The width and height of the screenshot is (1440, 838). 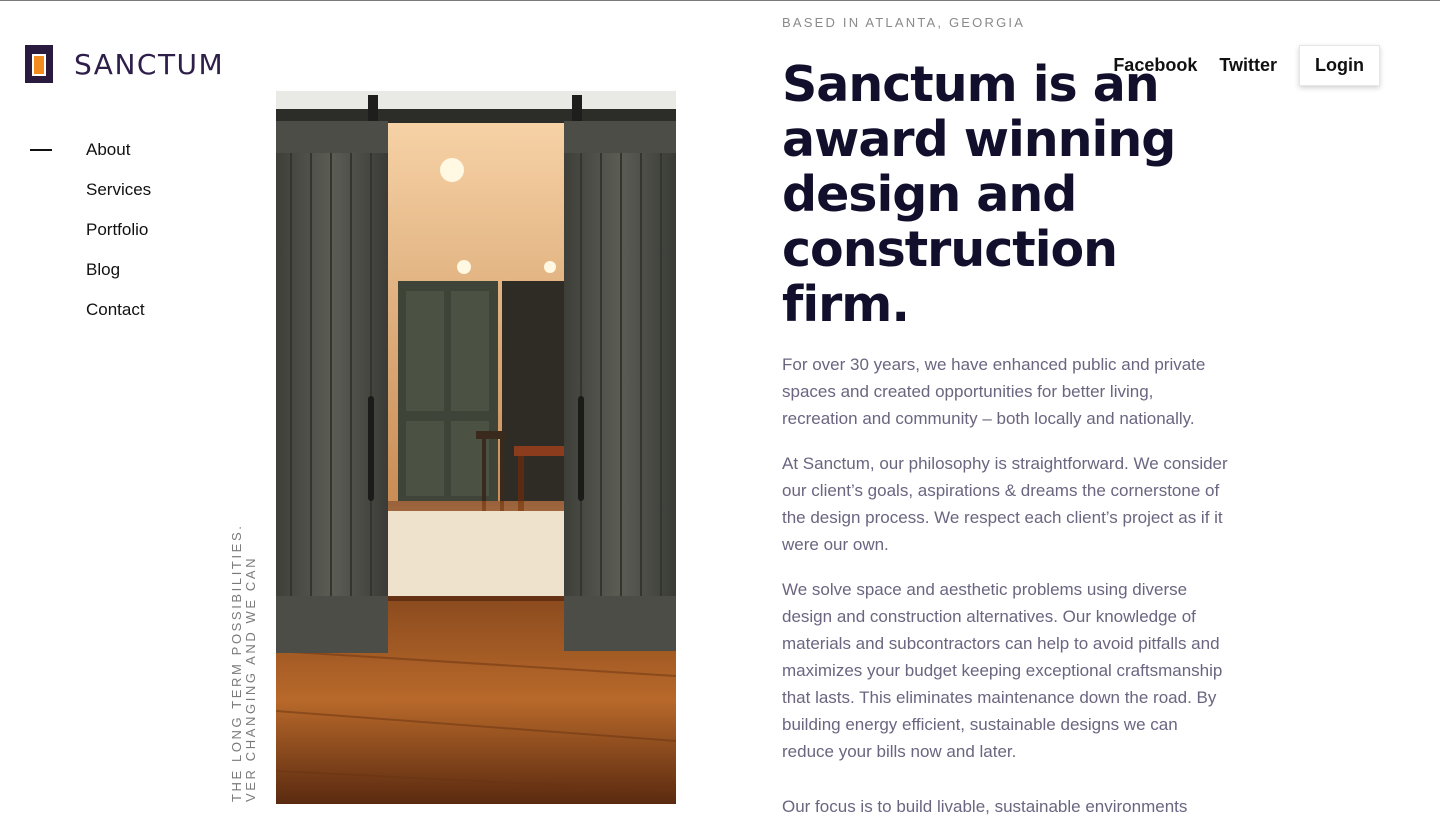 I want to click on window-top-border, so click(x=720, y=0).